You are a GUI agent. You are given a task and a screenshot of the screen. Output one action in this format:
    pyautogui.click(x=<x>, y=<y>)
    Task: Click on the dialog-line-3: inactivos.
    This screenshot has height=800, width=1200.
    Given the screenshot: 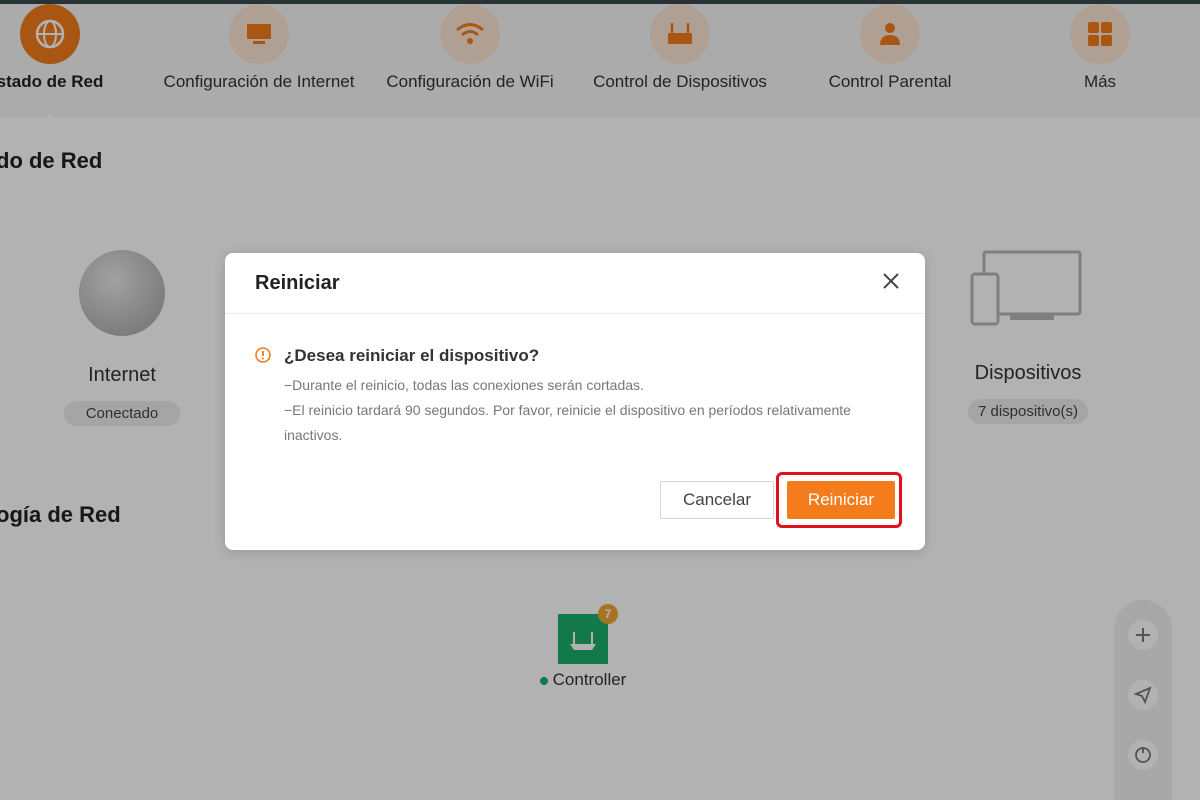 What is the action you would take?
    pyautogui.click(x=313, y=435)
    